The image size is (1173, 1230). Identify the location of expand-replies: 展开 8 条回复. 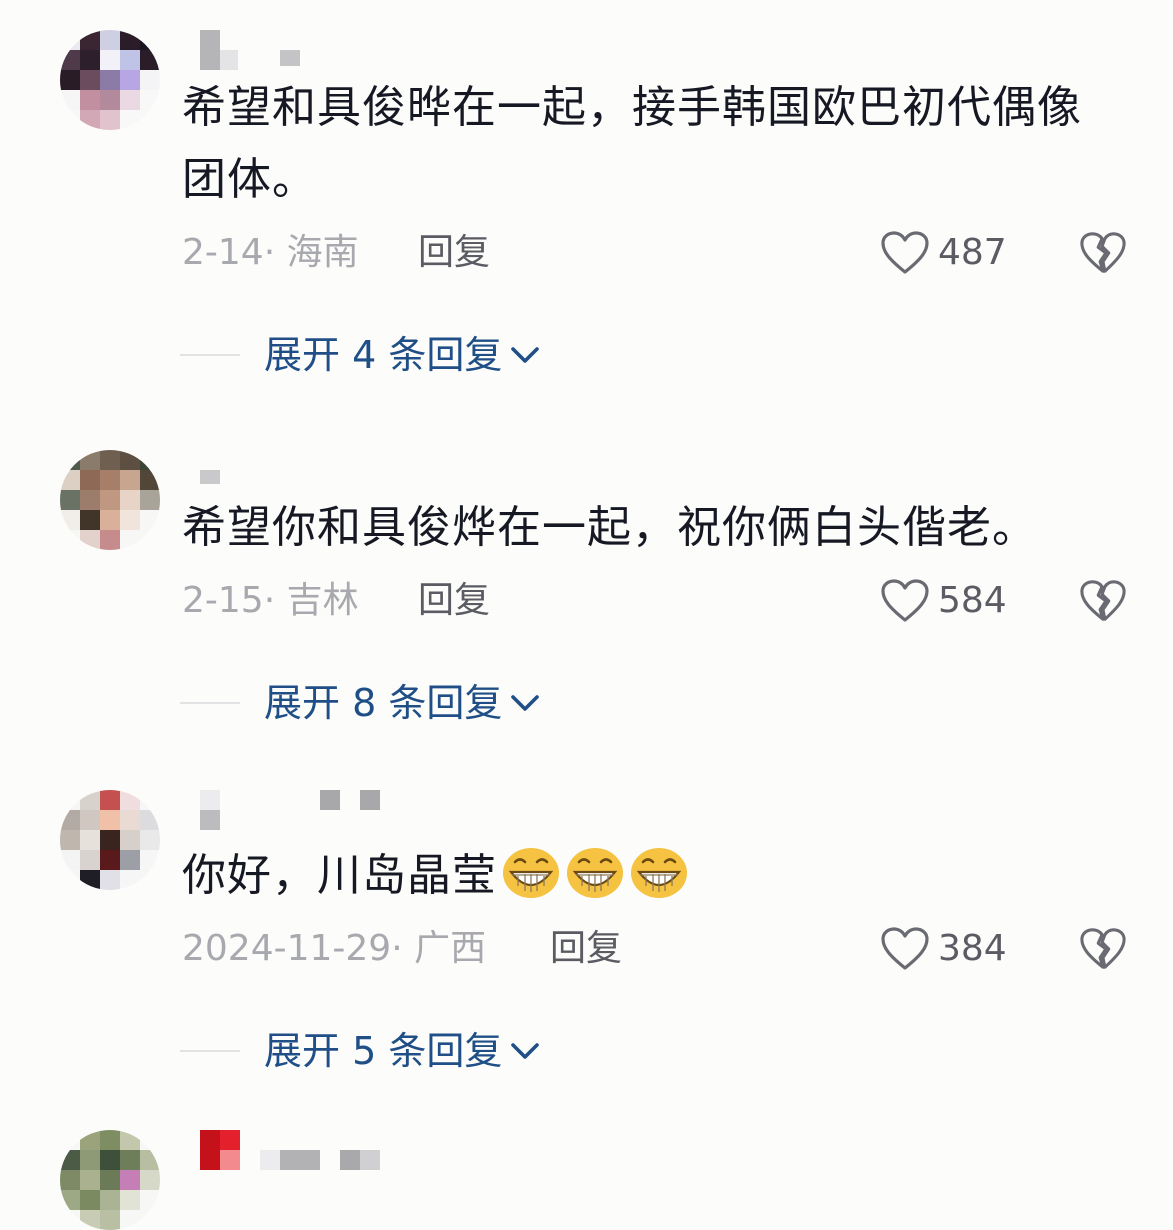
(361, 703).